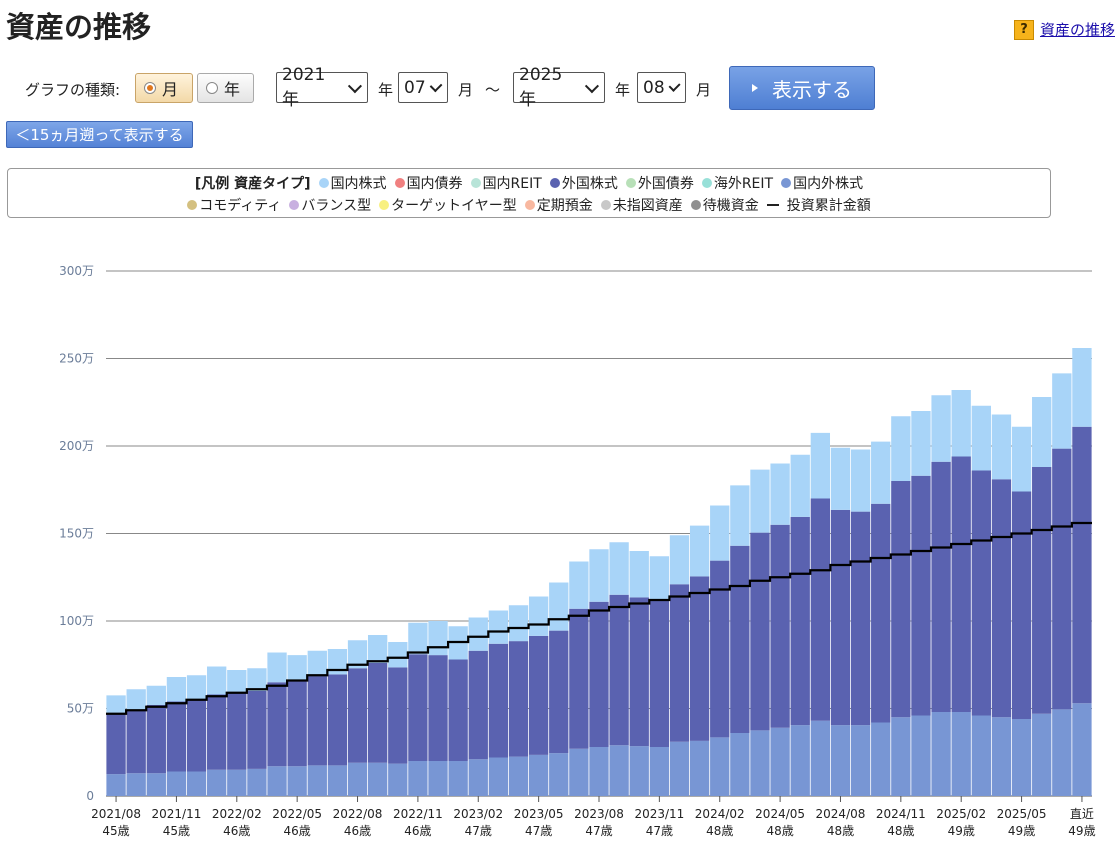 The image size is (1115, 845). I want to click on legend-label: 海外REIT, so click(743, 184).